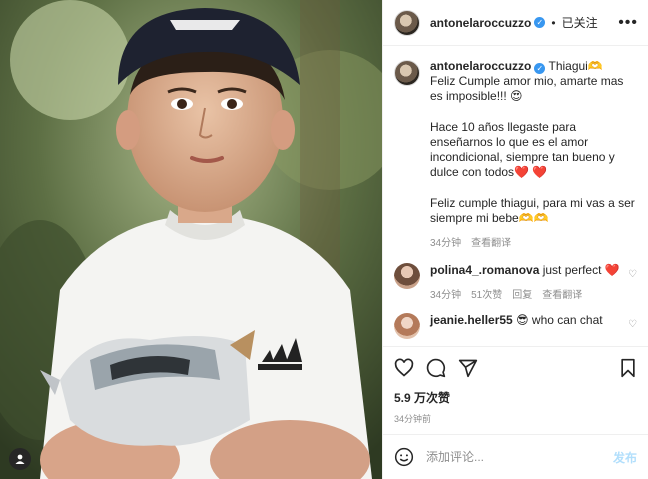 The image size is (648, 479). I want to click on comment-reply-link: 回复, so click(522, 293).